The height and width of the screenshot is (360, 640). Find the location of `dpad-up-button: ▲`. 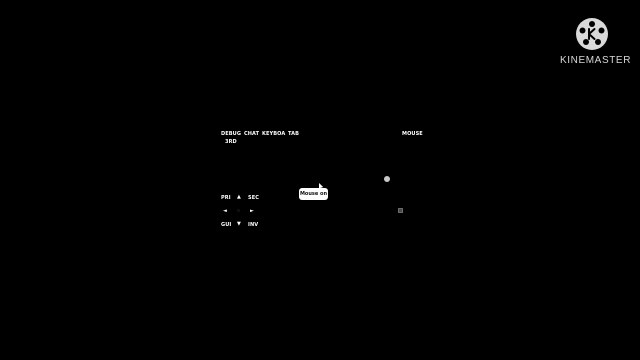

dpad-up-button: ▲ is located at coordinates (239, 197).